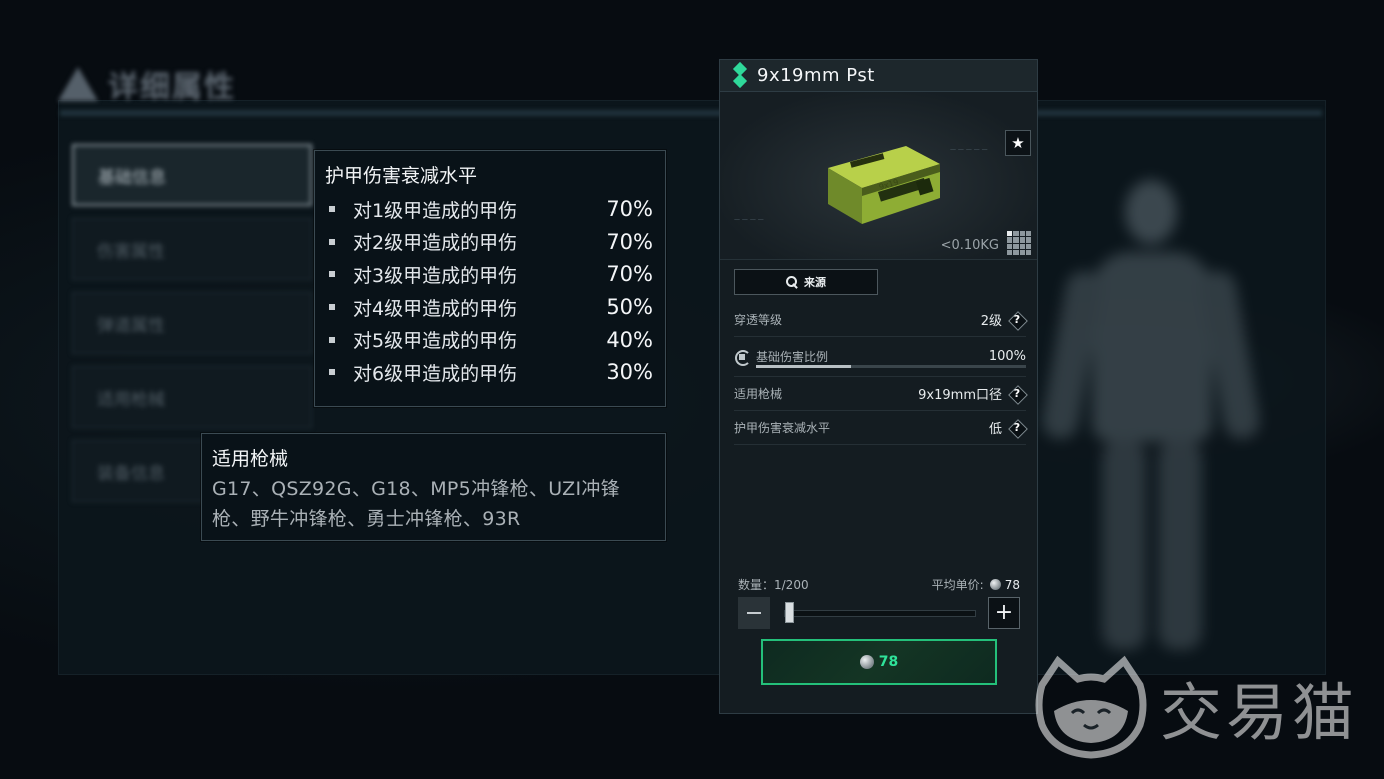 This screenshot has width=1384, height=779. Describe the element at coordinates (629, 307) in the screenshot. I see `armor-row-value: 50%` at that location.